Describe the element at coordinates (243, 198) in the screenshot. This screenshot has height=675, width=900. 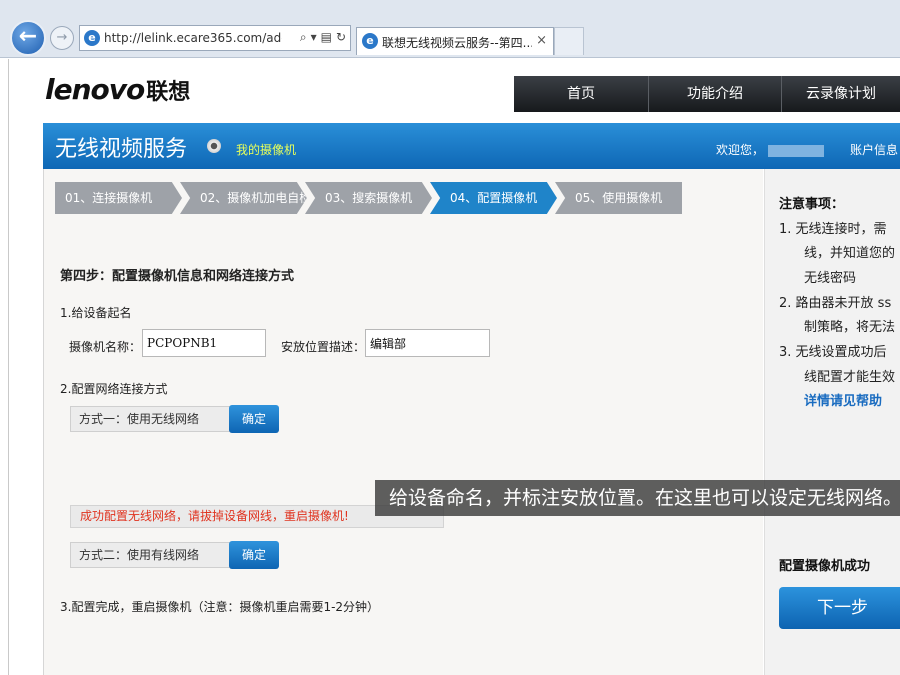
I see `step-2: 02、摄像机加电自检` at that location.